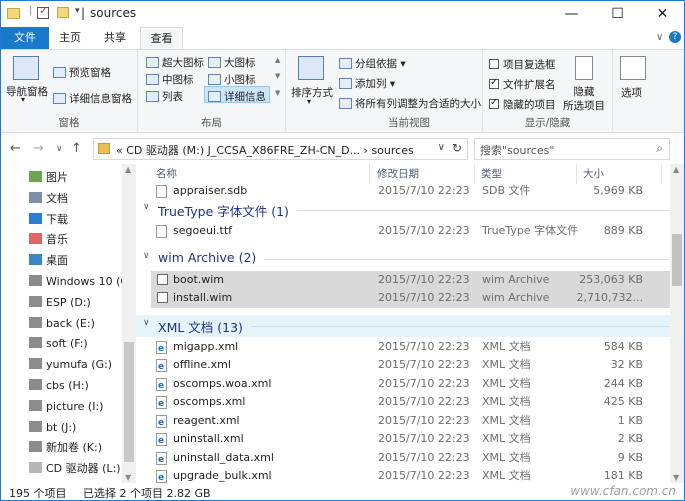  I want to click on layout-scroll-down-icon: ▼, so click(277, 76).